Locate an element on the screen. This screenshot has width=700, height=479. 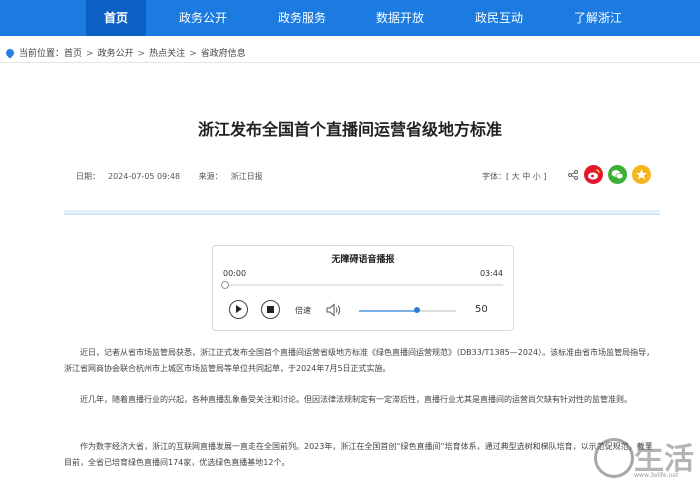
wechat-icon is located at coordinates (617, 174).